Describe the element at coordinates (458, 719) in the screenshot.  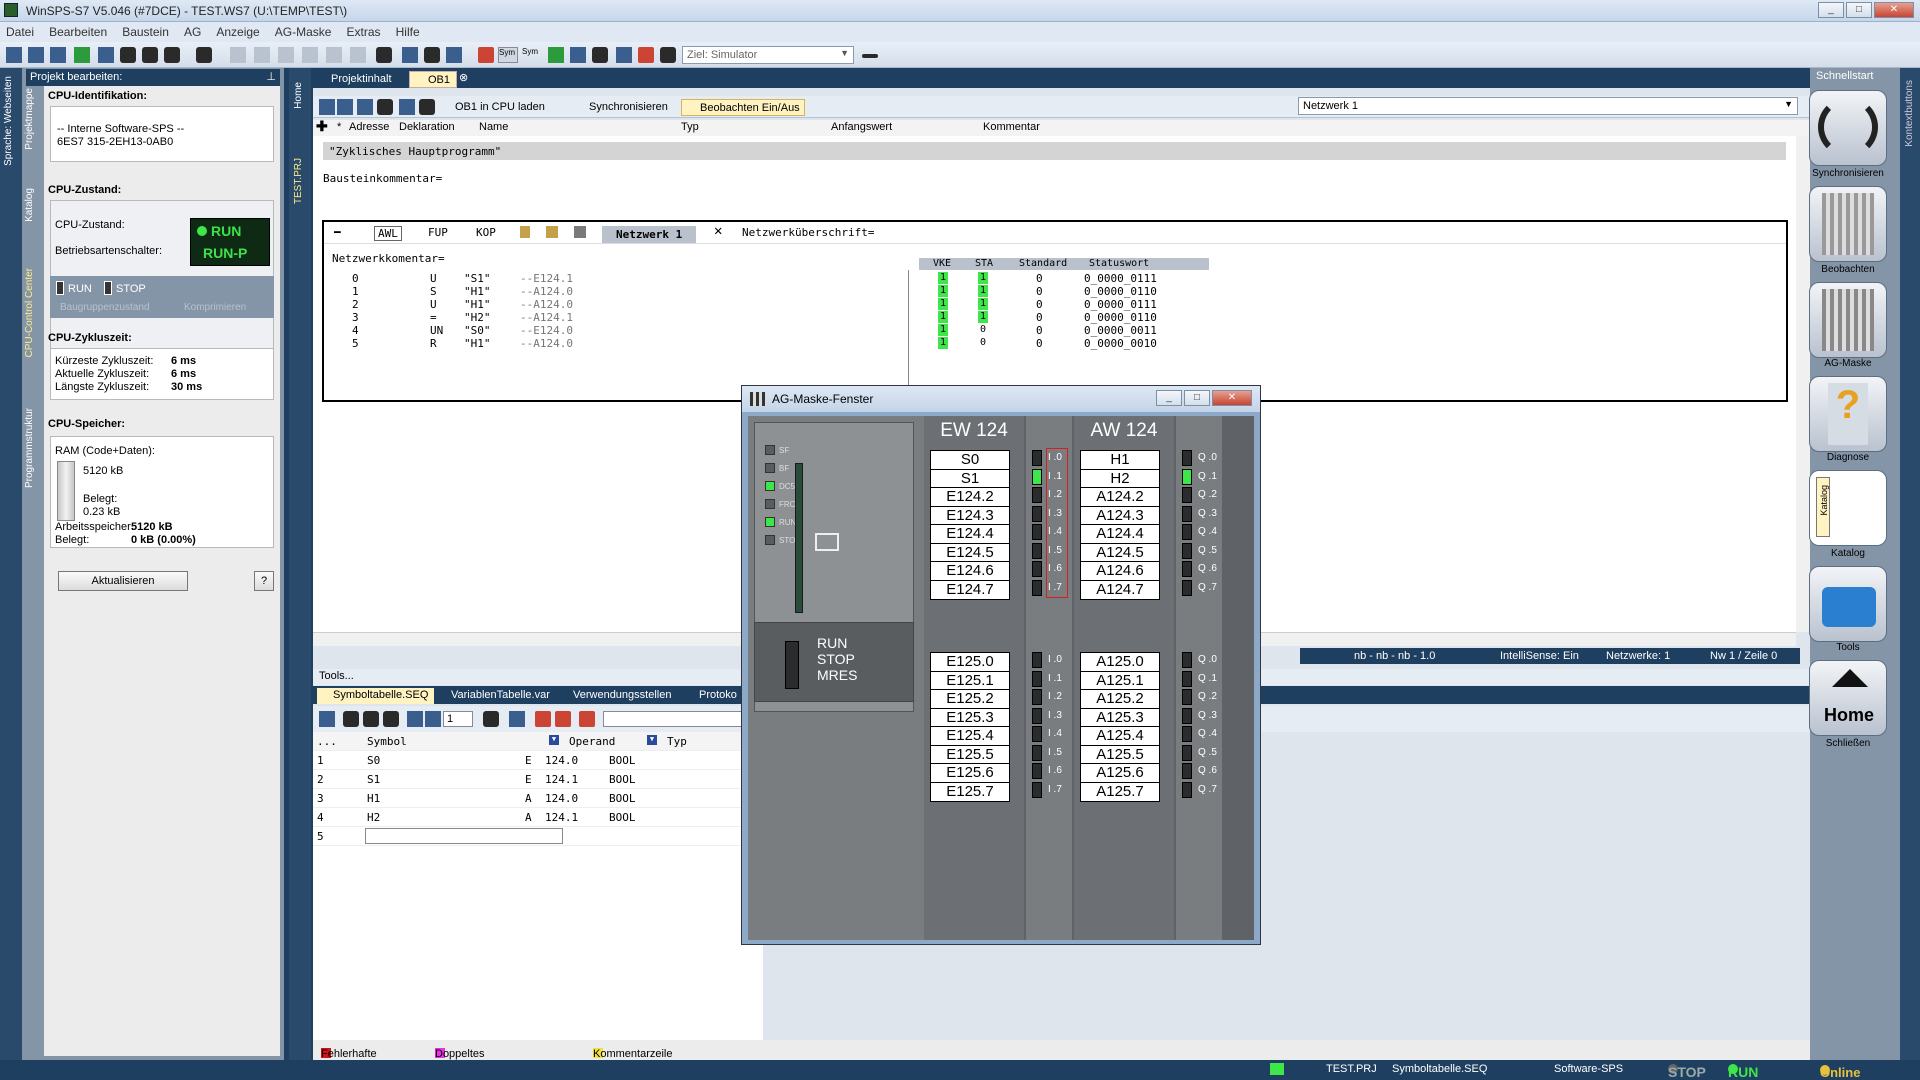
I see `row-input: 1` at that location.